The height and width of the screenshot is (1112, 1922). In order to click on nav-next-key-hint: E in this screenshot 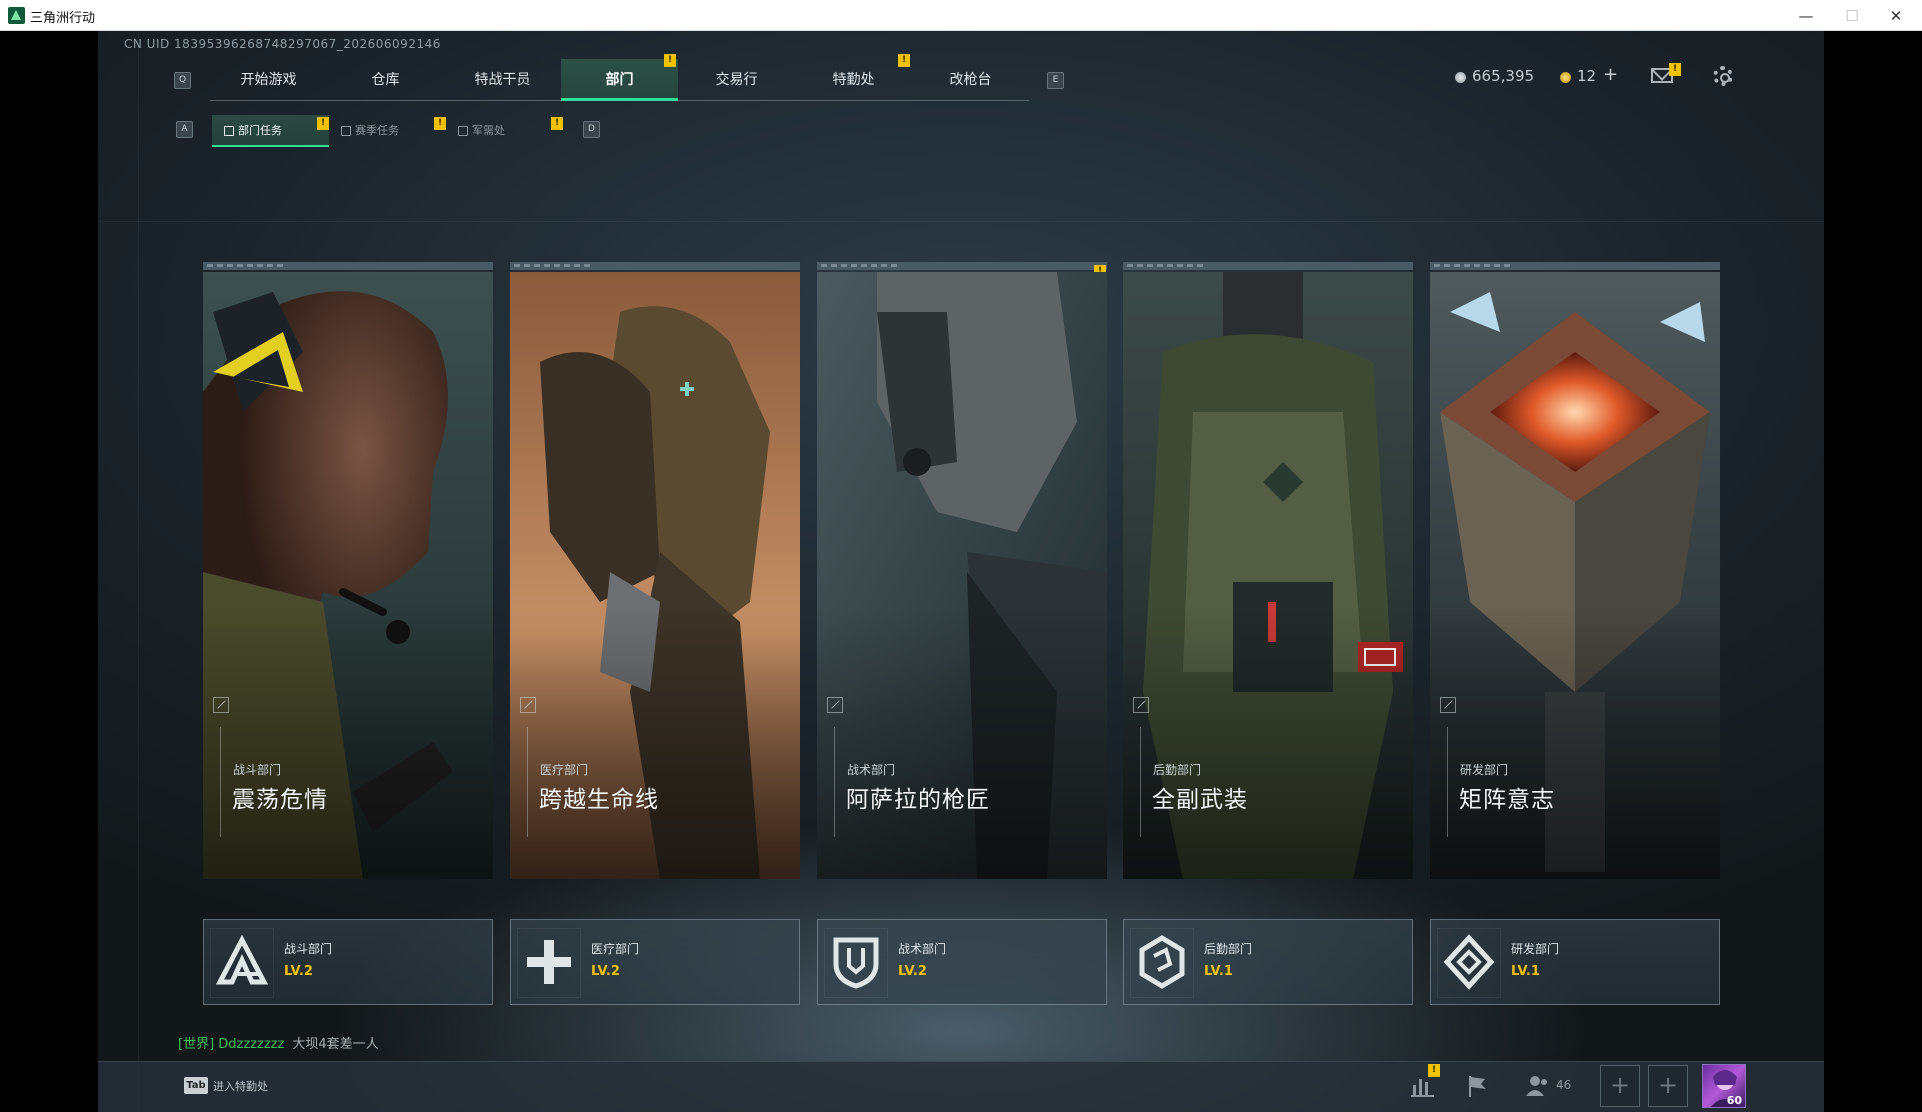, I will do `click(1055, 80)`.